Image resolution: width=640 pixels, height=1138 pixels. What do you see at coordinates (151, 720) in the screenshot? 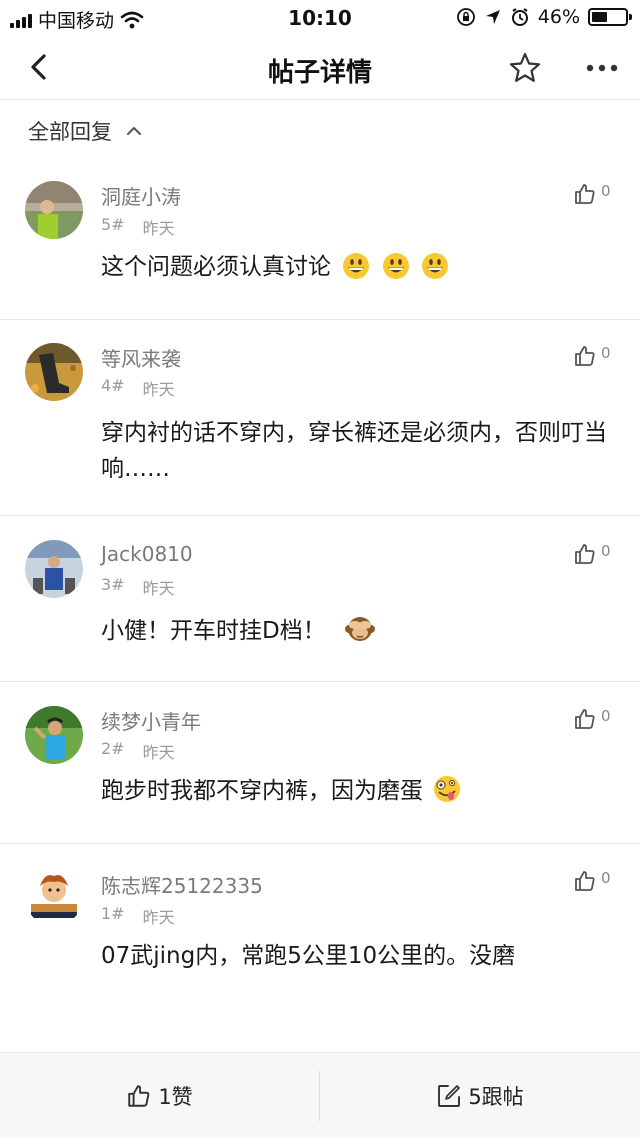
I see `reply-username: 续梦小青年` at bounding box center [151, 720].